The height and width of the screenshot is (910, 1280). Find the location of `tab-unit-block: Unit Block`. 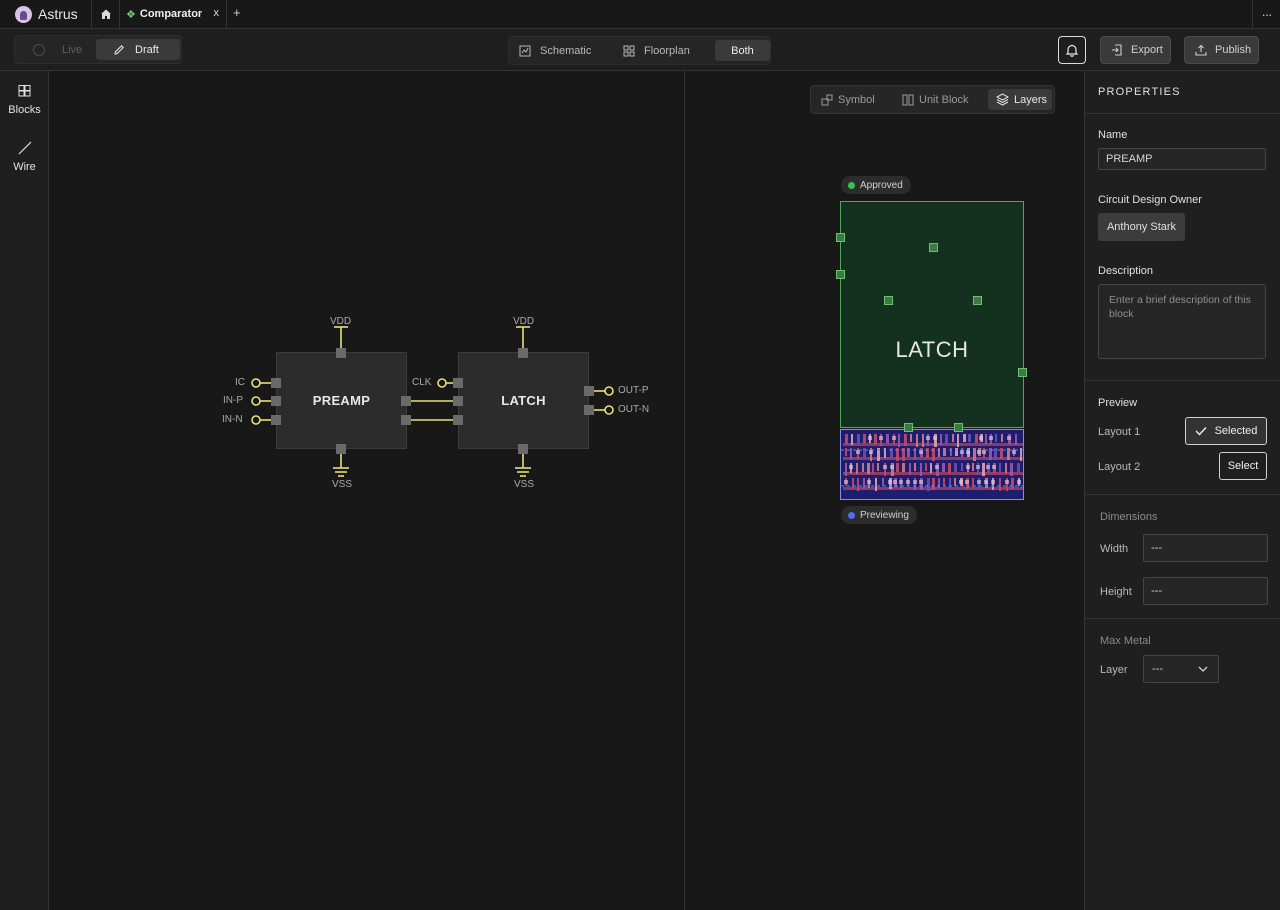

tab-unit-block: Unit Block is located at coordinates (935, 99).